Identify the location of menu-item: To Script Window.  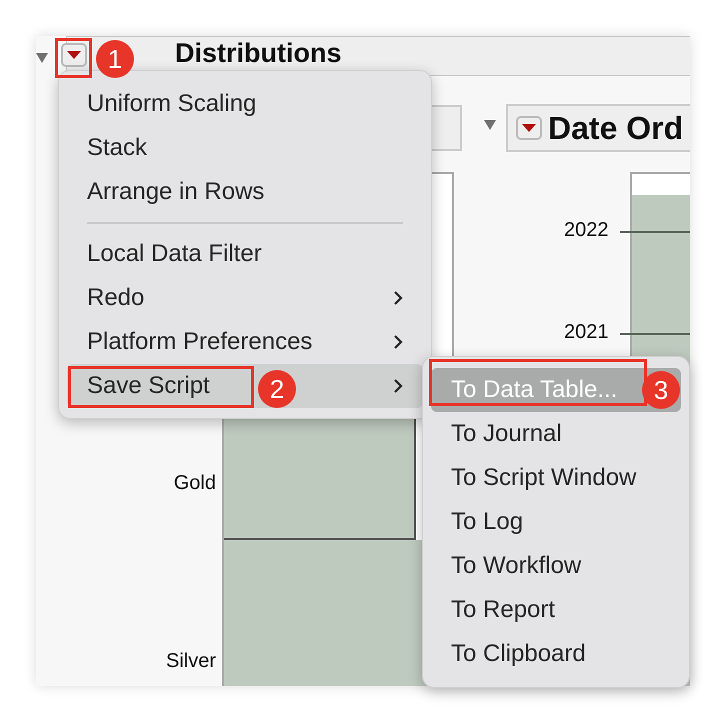
(556, 478).